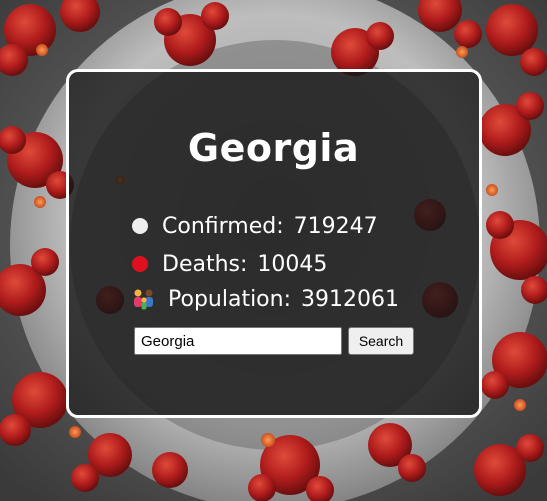 This screenshot has width=547, height=501. Describe the element at coordinates (273, 148) in the screenshot. I see `country-title: Georgia` at that location.